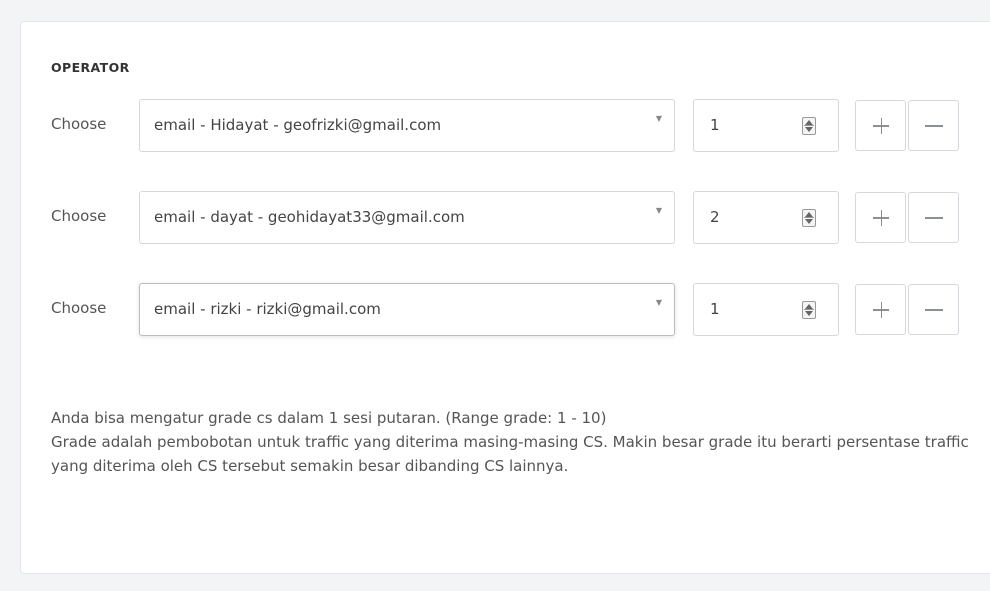 The width and height of the screenshot is (990, 591). I want to click on grade-value: 2, so click(715, 217).